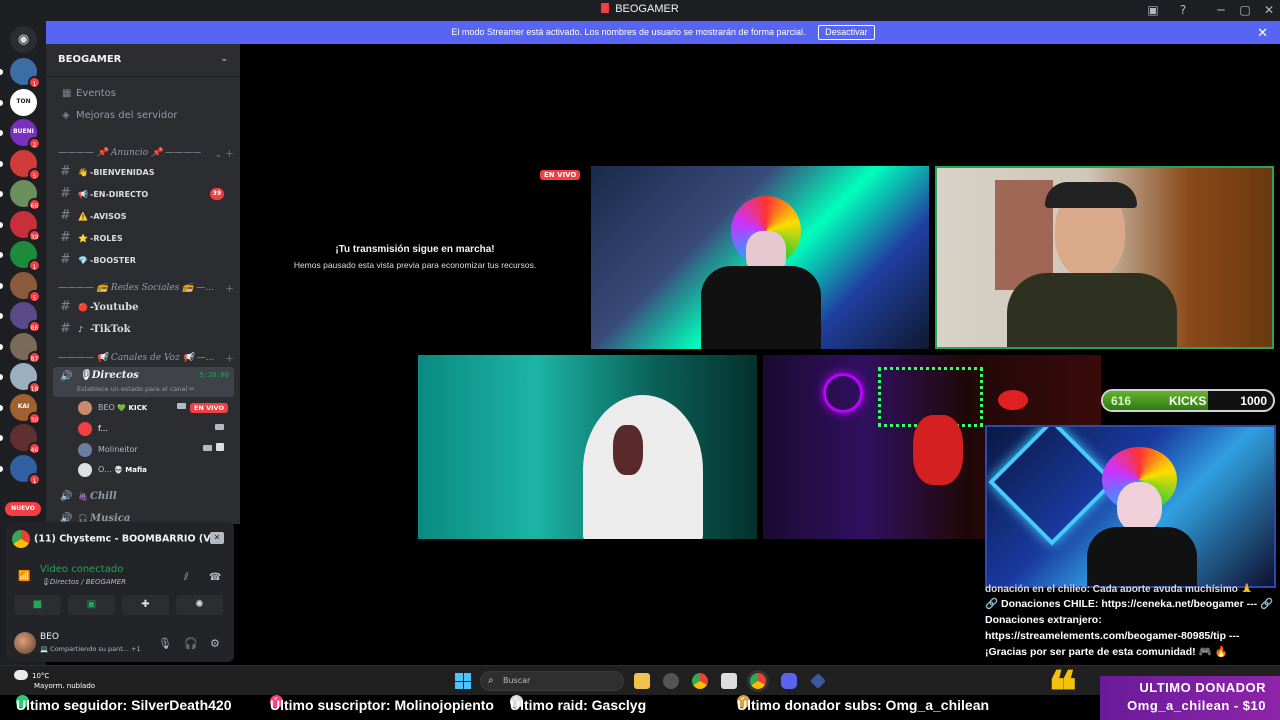 The width and height of the screenshot is (1280, 720). Describe the element at coordinates (758, 681) in the screenshot. I see `chrome-active-icon` at that location.